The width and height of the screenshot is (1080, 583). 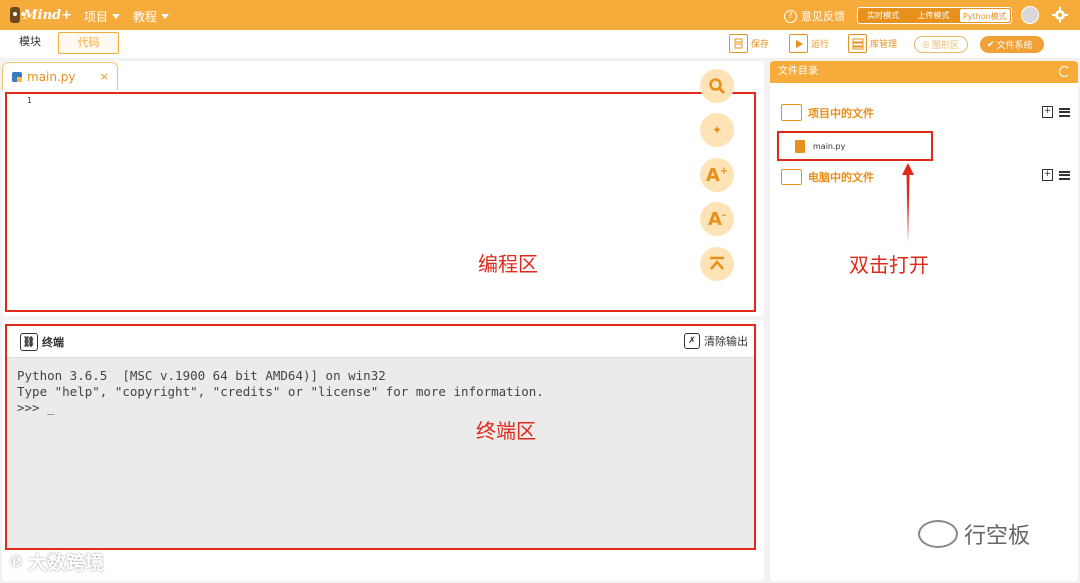 I want to click on computer-files-actions: +, so click(x=1056, y=175).